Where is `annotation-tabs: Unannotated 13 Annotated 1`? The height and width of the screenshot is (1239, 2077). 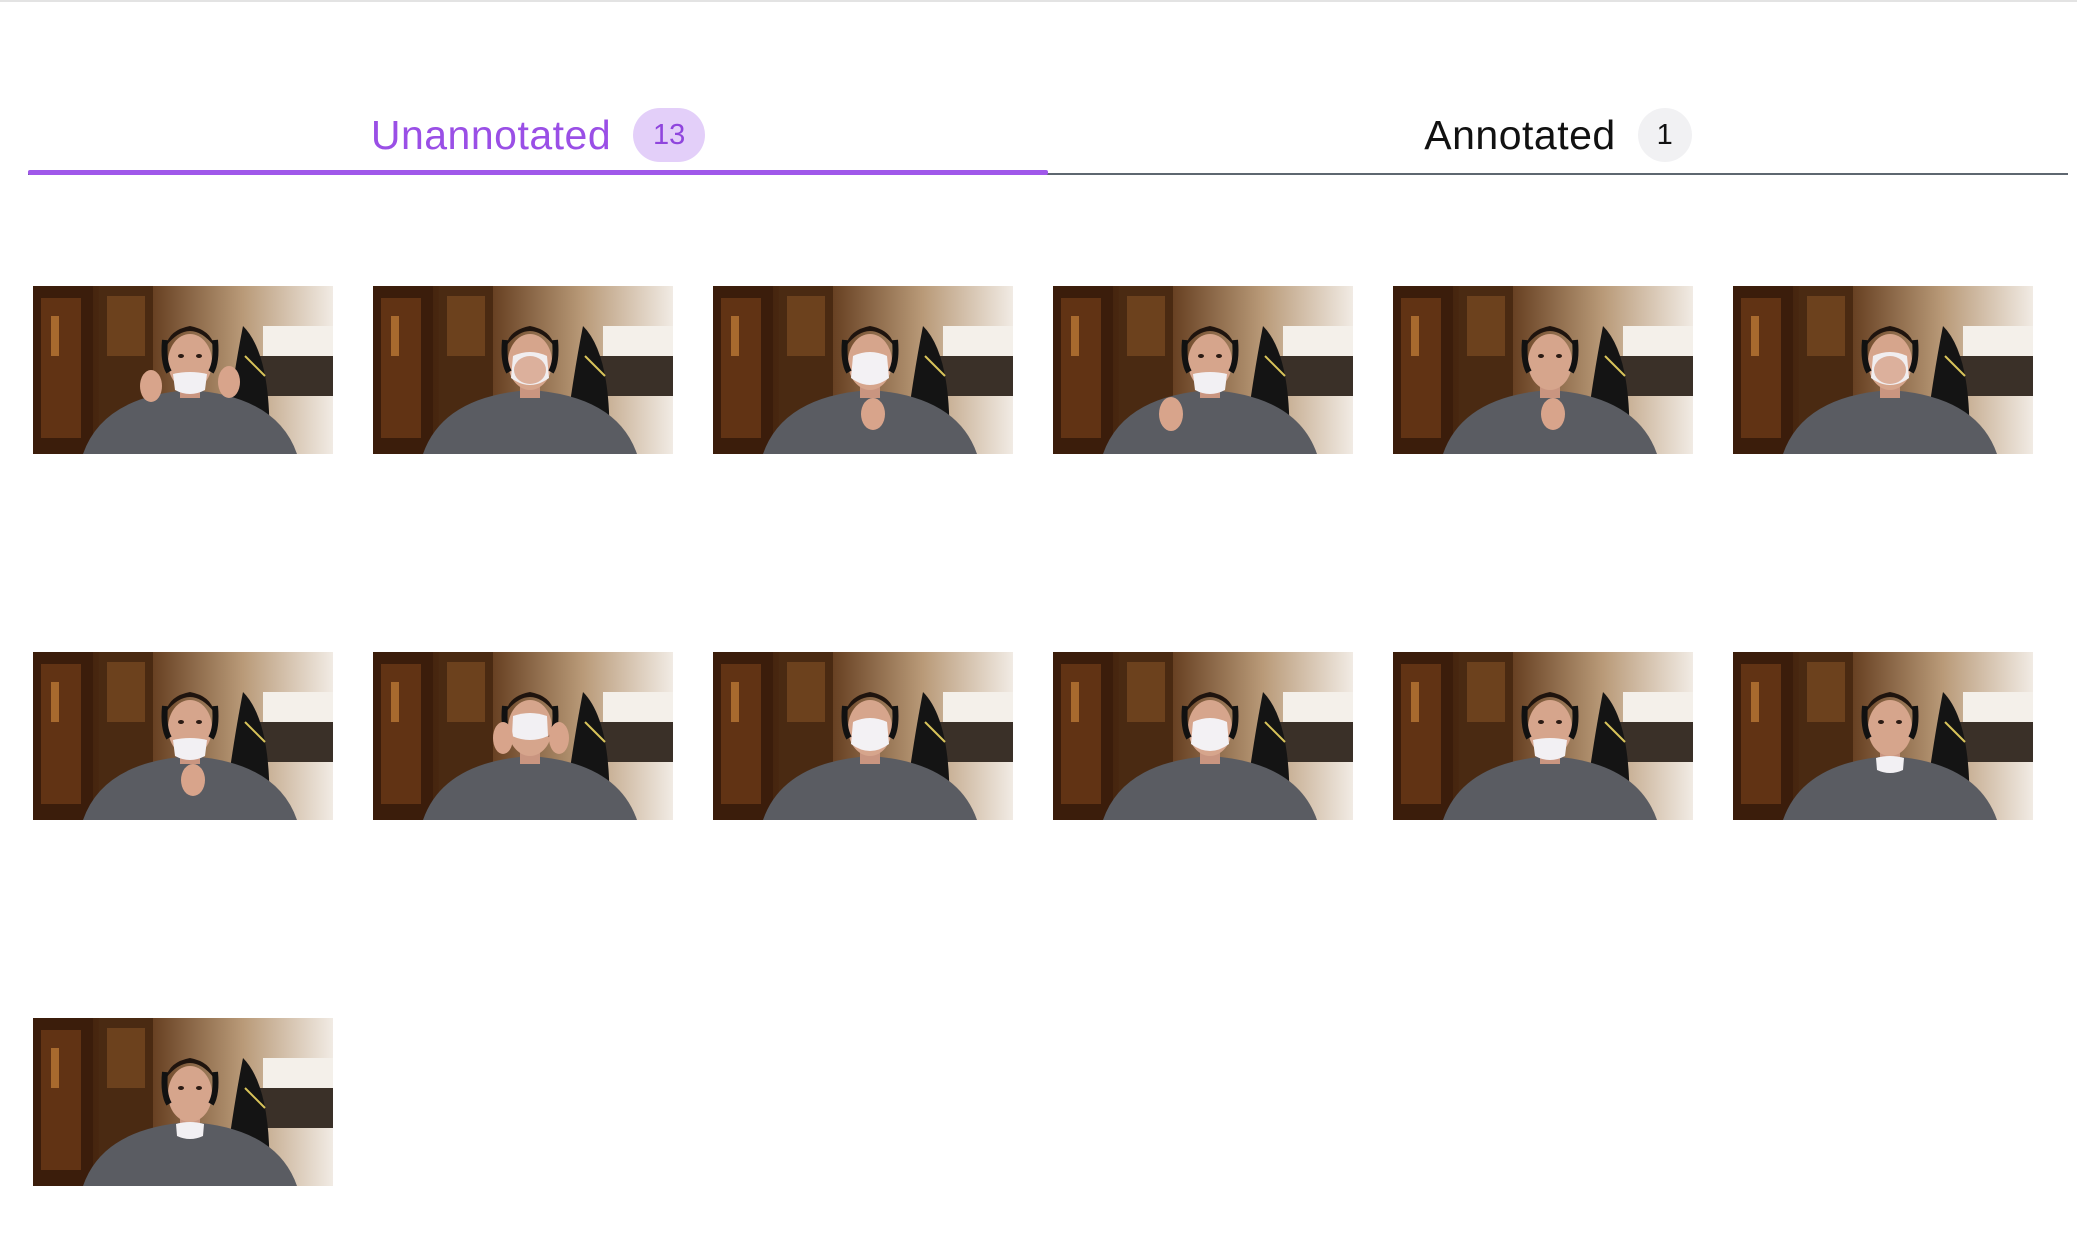
annotation-tabs: Unannotated 13 Annotated 1 is located at coordinates (1048, 136).